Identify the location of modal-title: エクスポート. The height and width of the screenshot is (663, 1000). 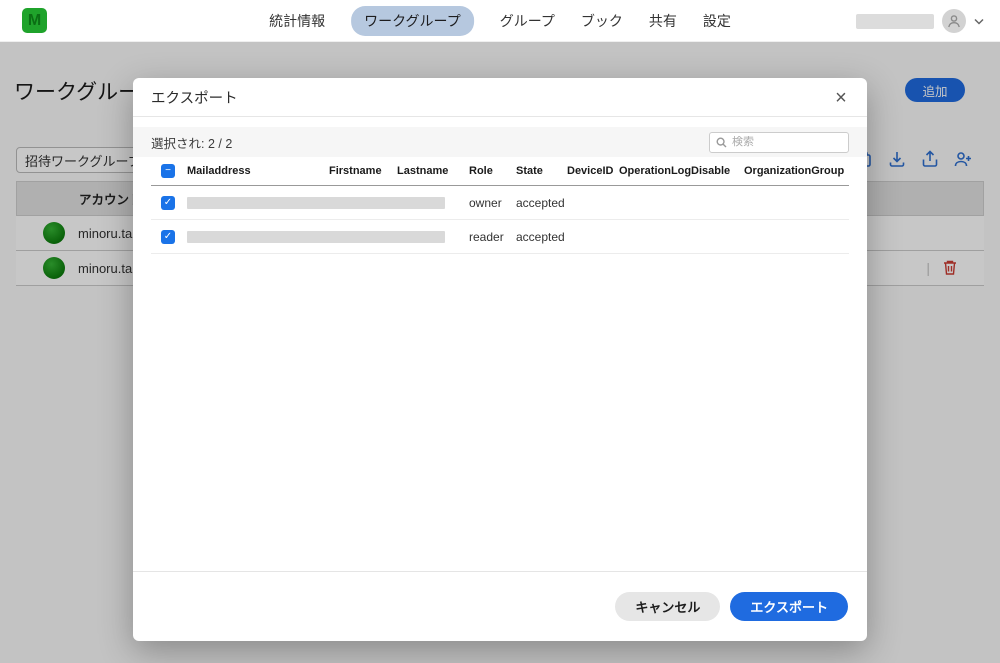
(194, 98).